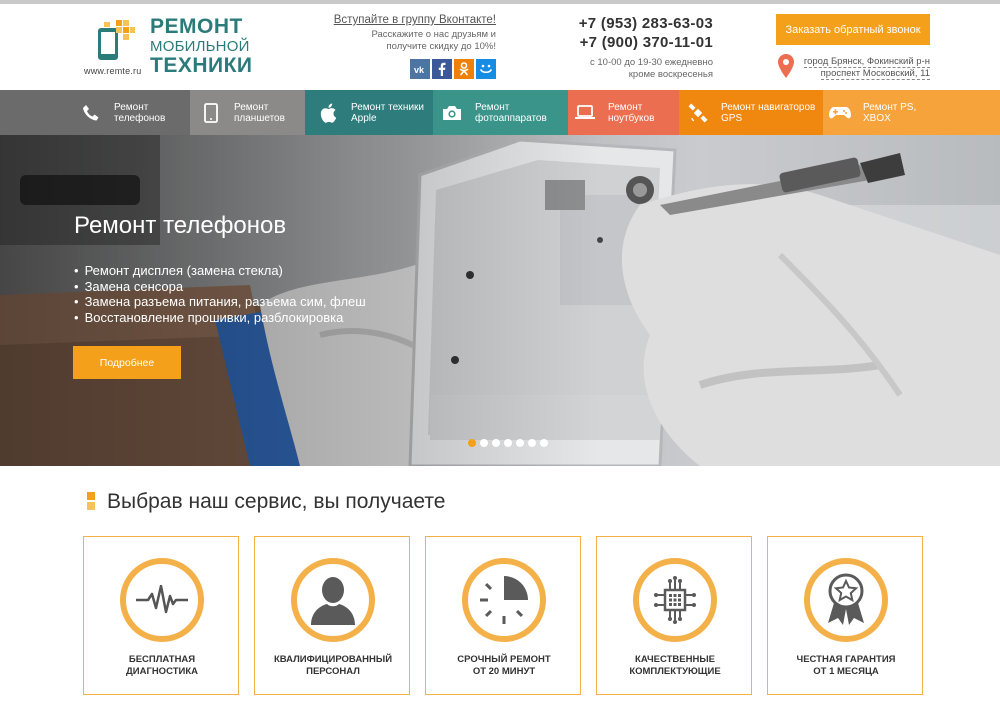  I want to click on benefit-card-diagnostics: БЕСПЛАТНАЯ ДИАГНОСТИКА, so click(161, 615).